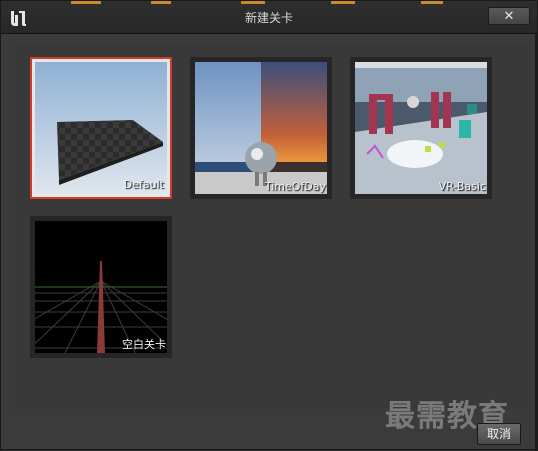 This screenshot has height=451, width=538. Describe the element at coordinates (144, 344) in the screenshot. I see `template-label: 空白关卡` at that location.